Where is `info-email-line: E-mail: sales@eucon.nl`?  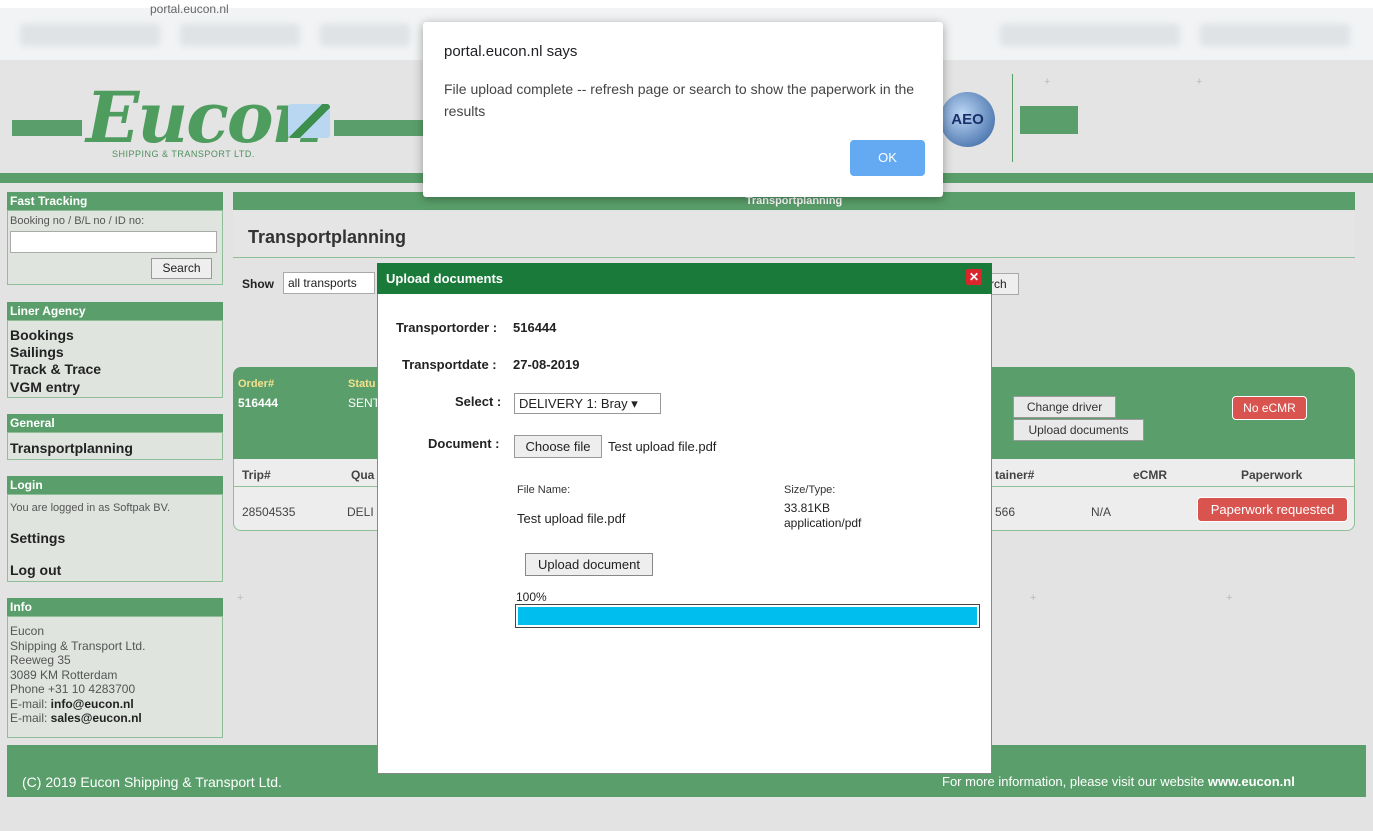
info-email-line: E-mail: sales@eucon.nl is located at coordinates (77, 718).